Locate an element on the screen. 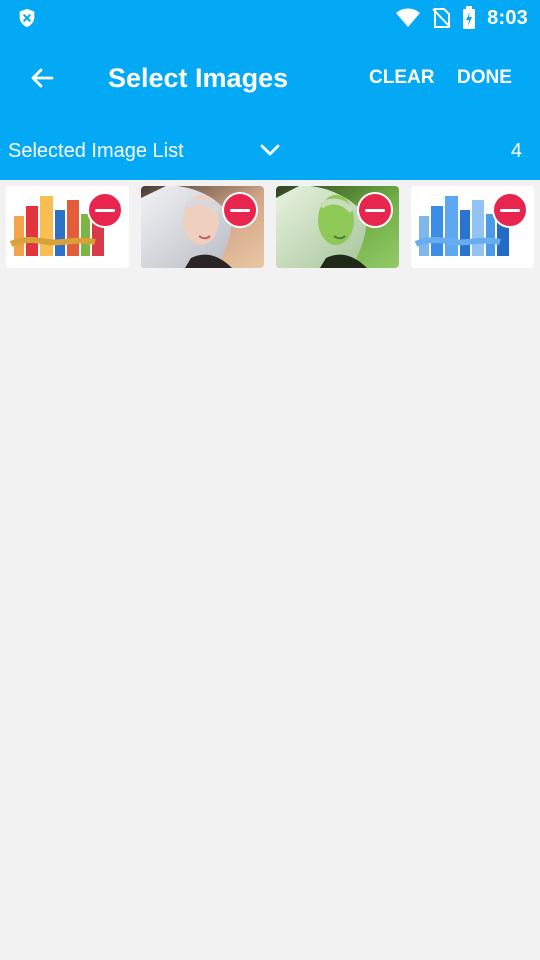  app-bar: Select Images CLEAR DONE is located at coordinates (270, 78).